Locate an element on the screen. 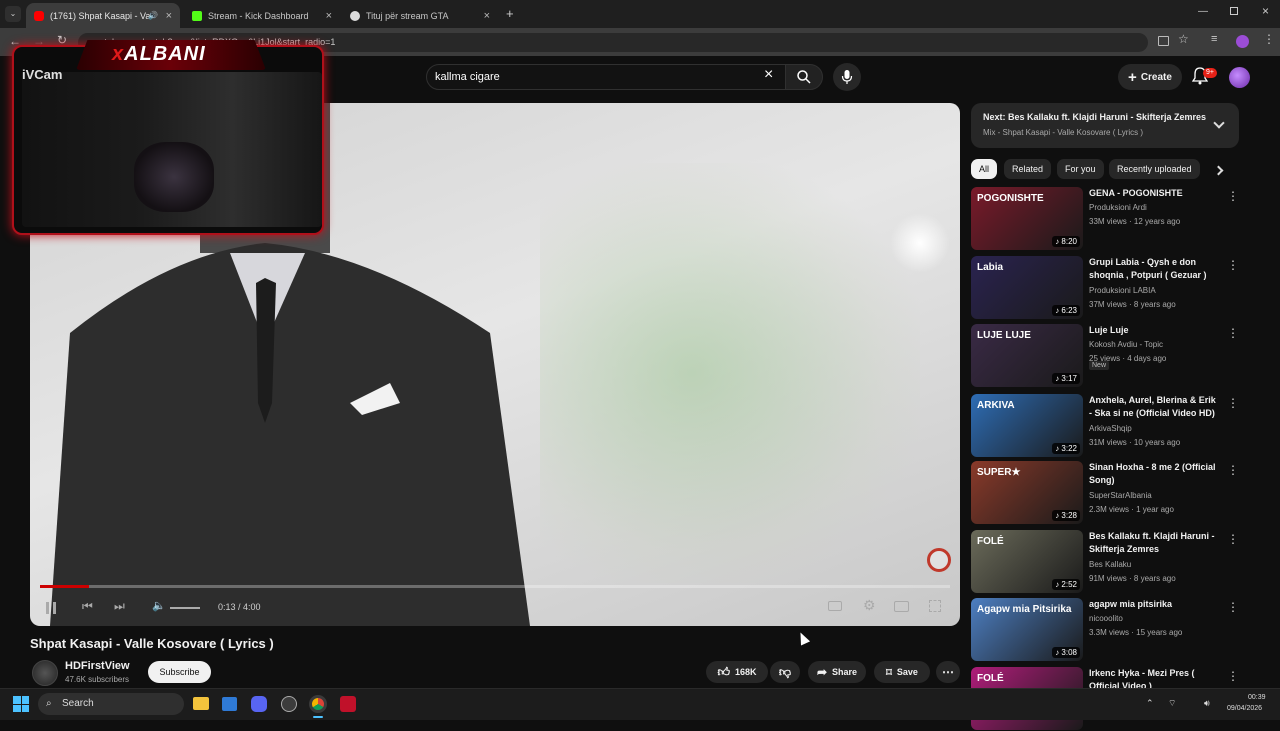  share-button: ➦ Share is located at coordinates (837, 672).